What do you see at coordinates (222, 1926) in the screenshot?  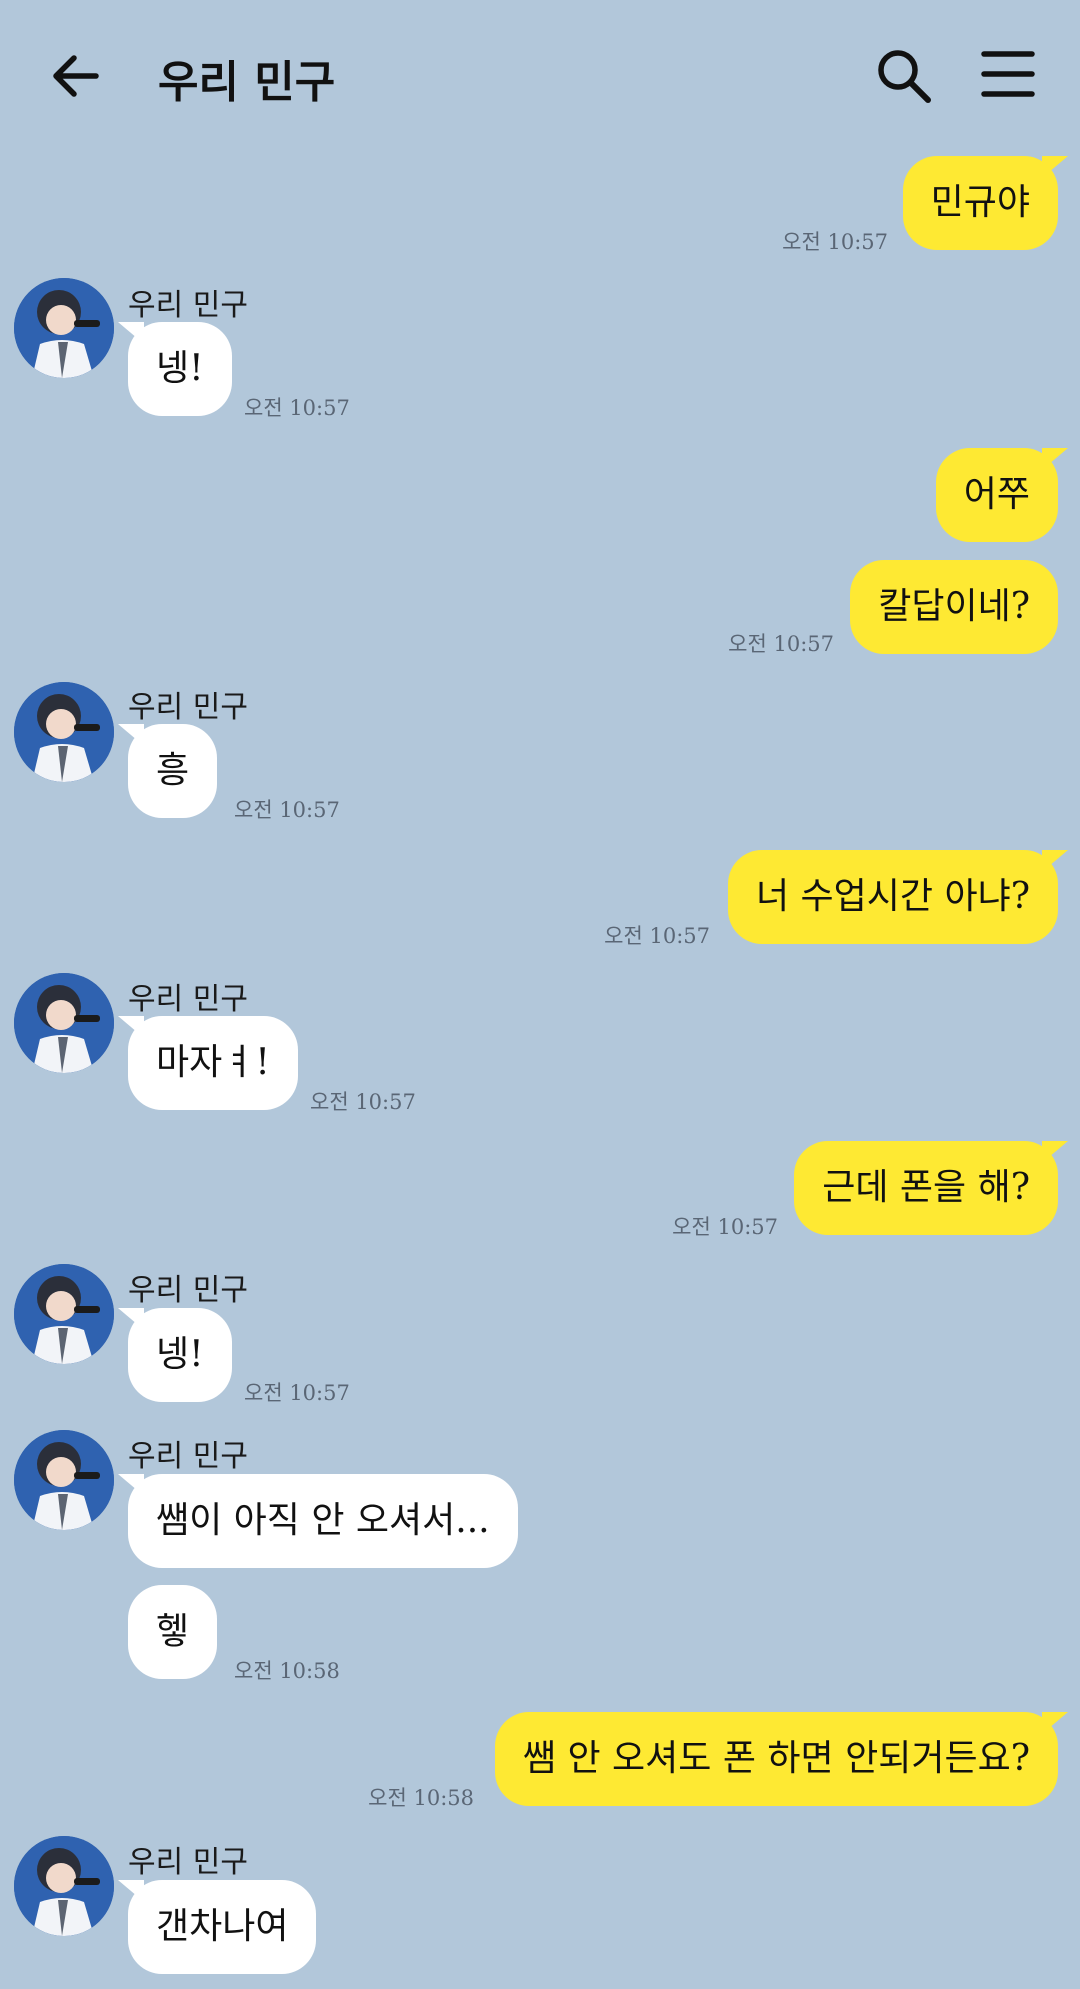 I see `message-text: 갠차나여` at bounding box center [222, 1926].